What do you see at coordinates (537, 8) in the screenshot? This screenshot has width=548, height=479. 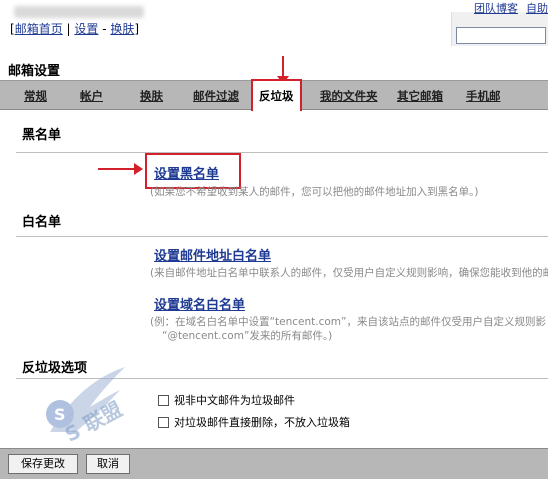 I see `self-service-link: 自助` at bounding box center [537, 8].